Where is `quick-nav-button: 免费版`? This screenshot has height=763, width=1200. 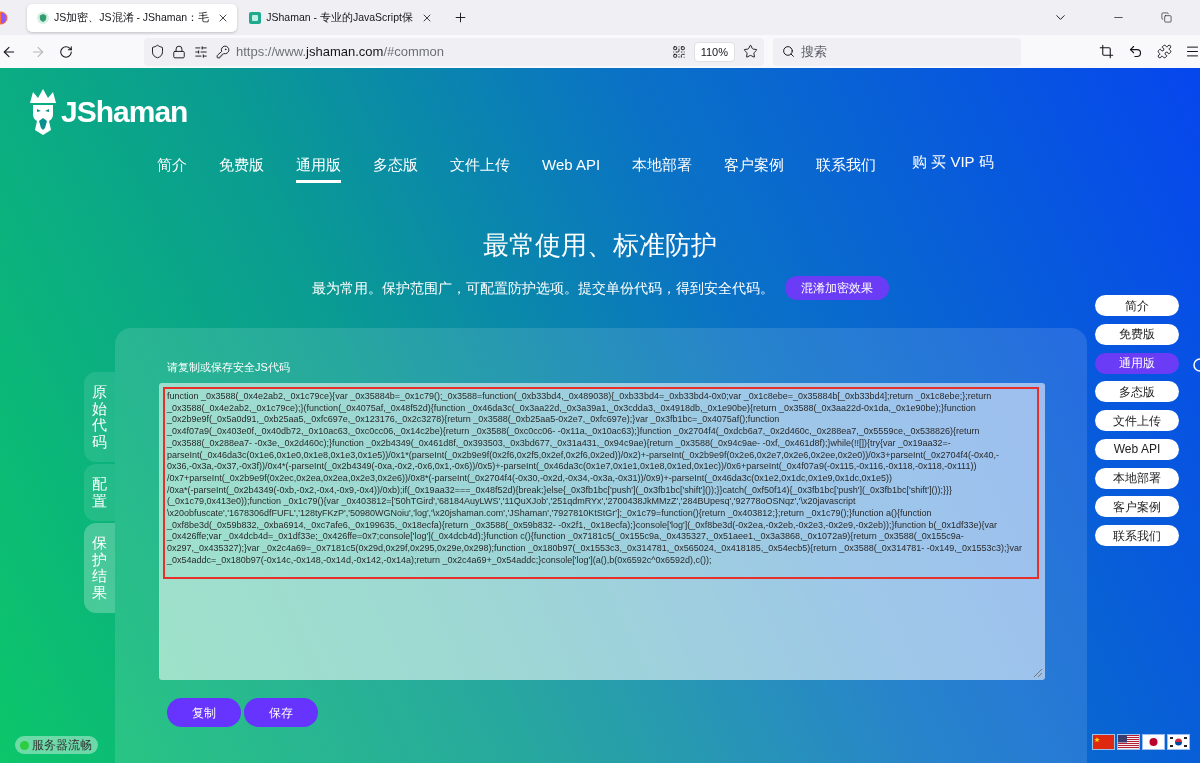
quick-nav-button: 免费版 is located at coordinates (1137, 334).